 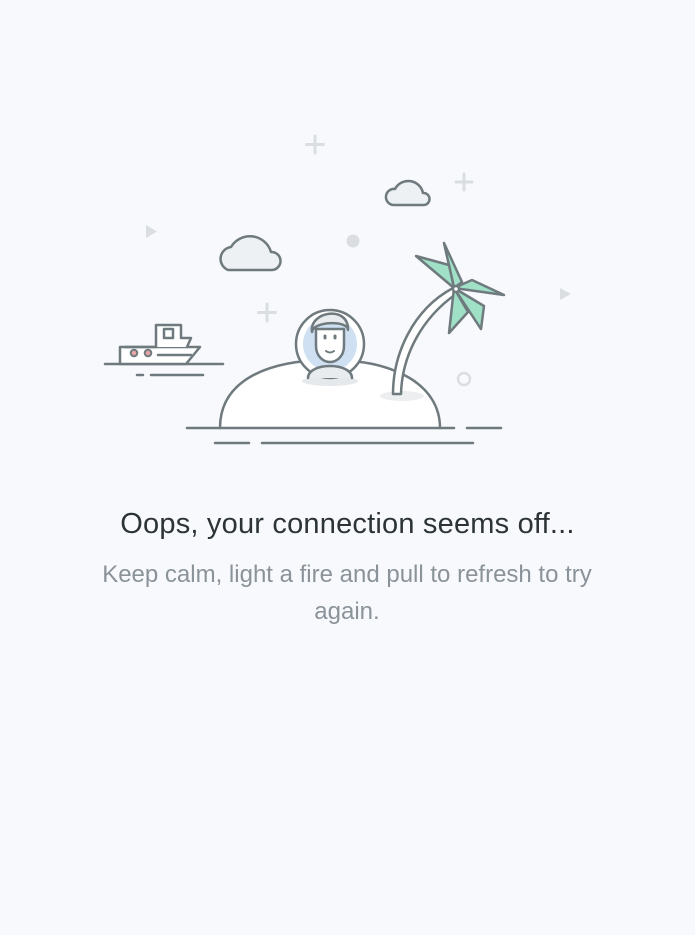 I want to click on dot-icon, so click(x=353, y=241).